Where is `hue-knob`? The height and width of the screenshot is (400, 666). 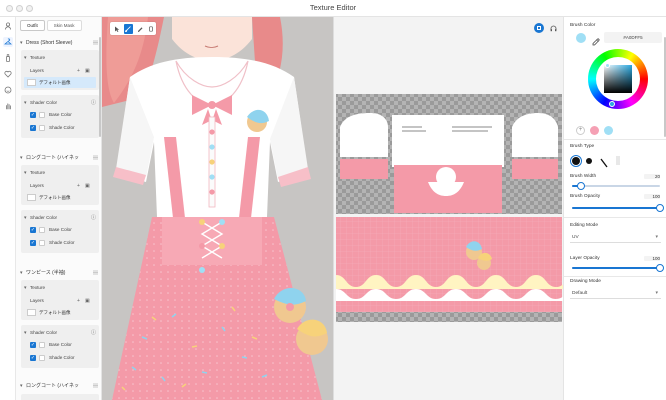 hue-knob is located at coordinates (612, 104).